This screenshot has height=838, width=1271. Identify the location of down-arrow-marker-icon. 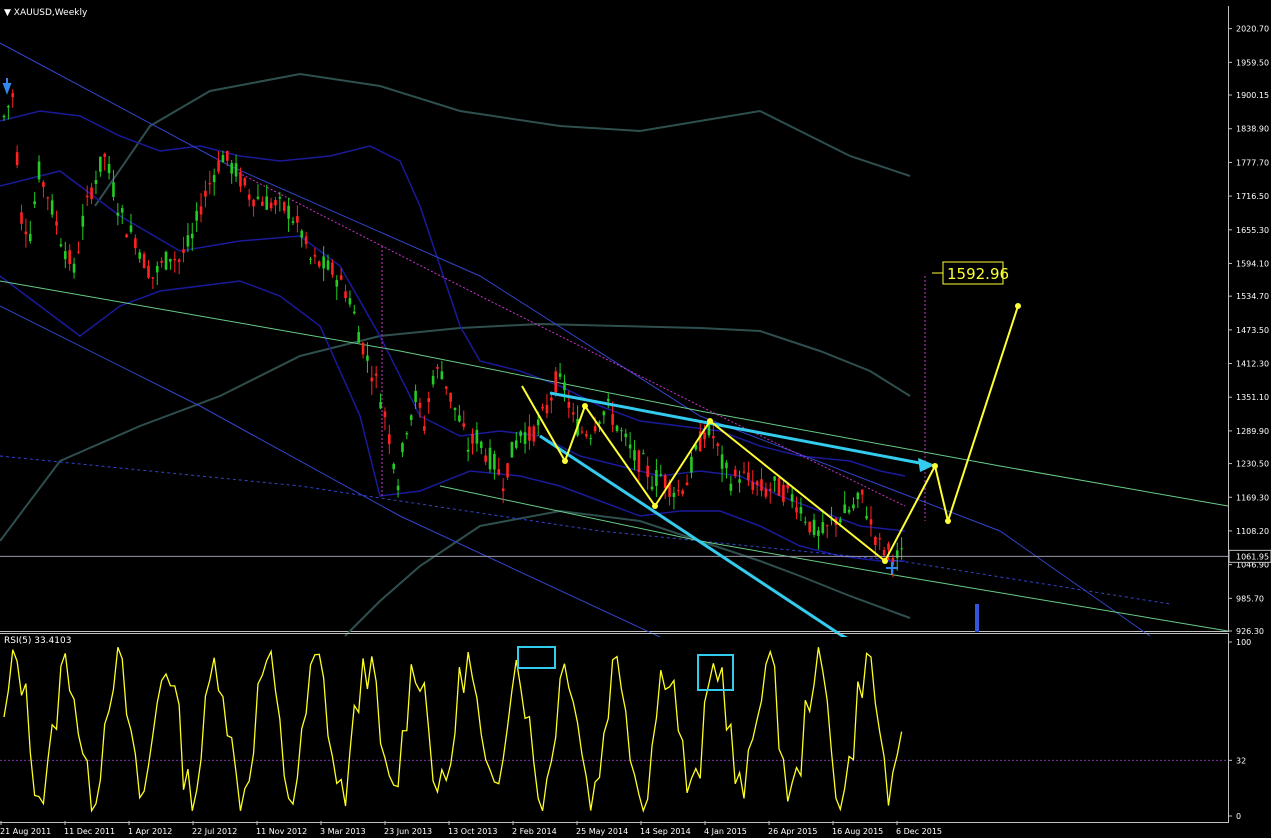
(7, 86).